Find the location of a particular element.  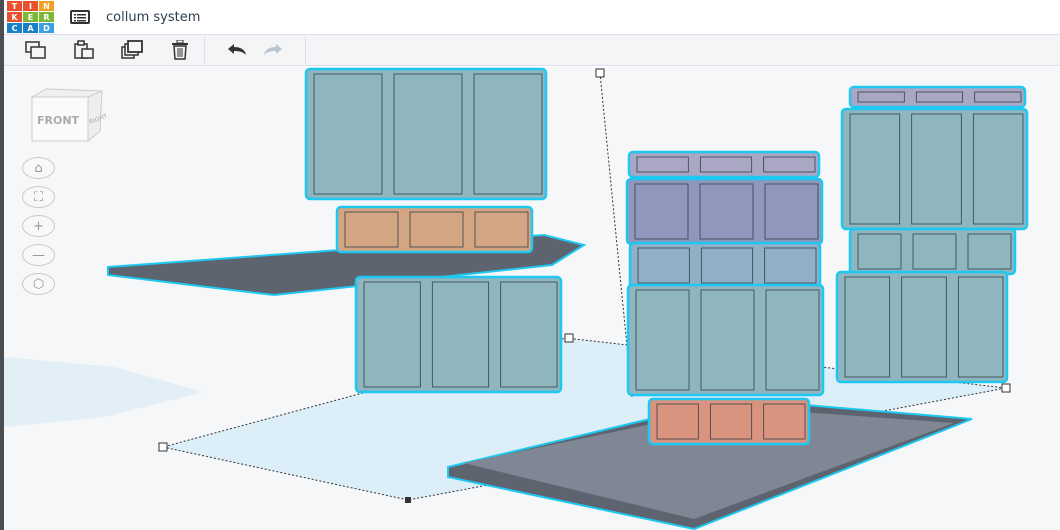

logo-letter: E is located at coordinates (30, 17).